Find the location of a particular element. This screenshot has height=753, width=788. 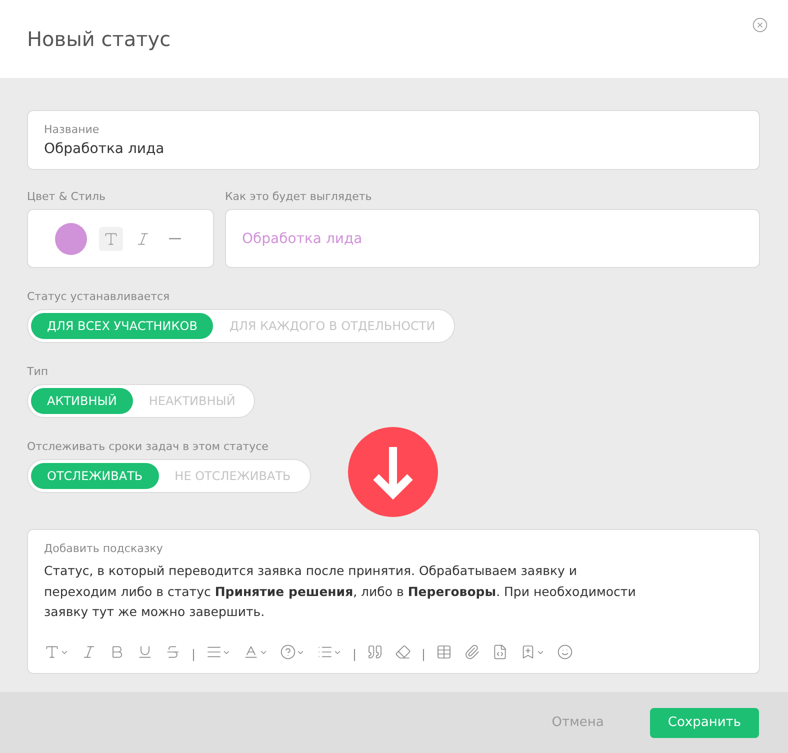

smile-icon is located at coordinates (565, 652).